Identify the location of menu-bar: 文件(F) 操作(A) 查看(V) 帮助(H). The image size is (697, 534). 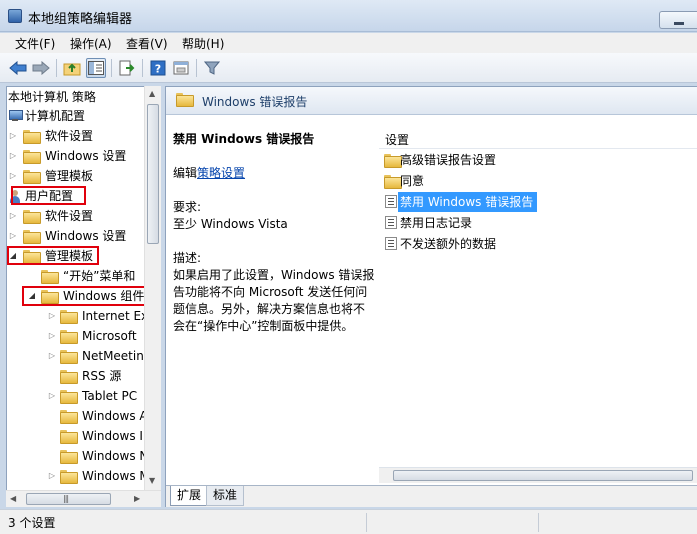
(348, 43).